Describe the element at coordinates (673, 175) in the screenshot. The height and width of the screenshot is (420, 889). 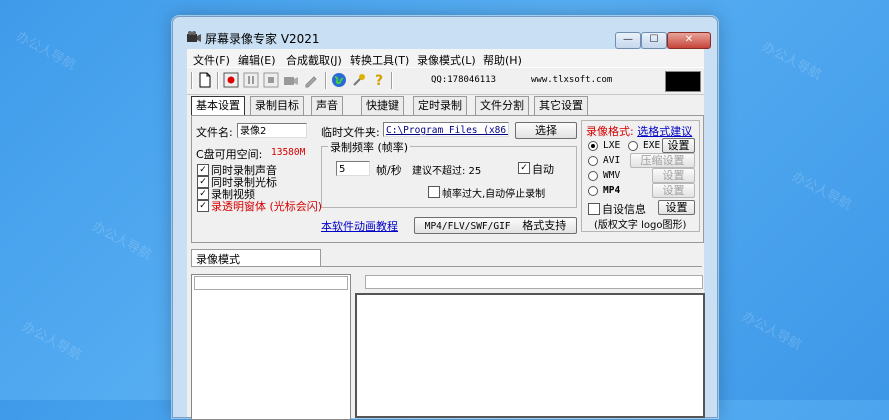
I see `wmv-settings-button: 设置` at that location.